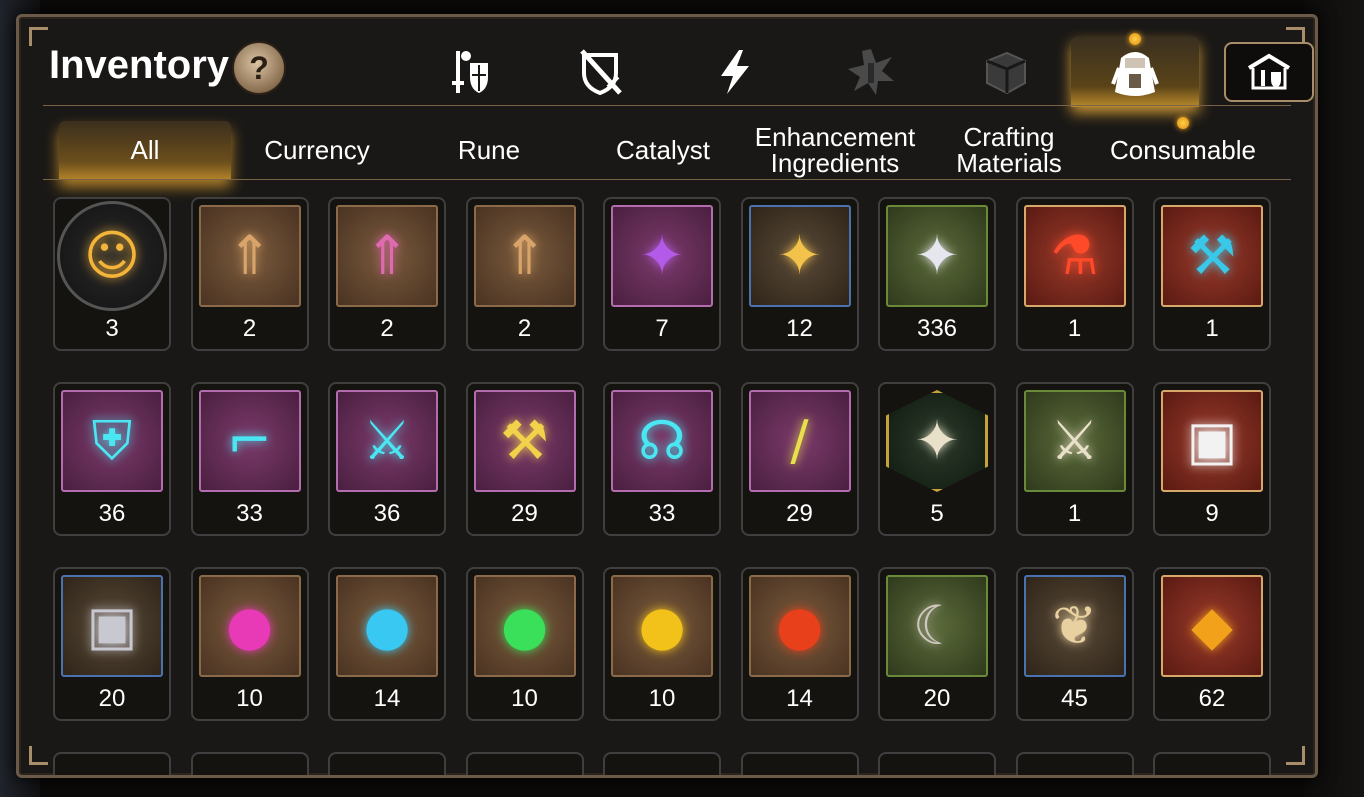 This screenshot has height=797, width=1364. I want to click on item-slot: ⚔ 36, so click(387, 459).